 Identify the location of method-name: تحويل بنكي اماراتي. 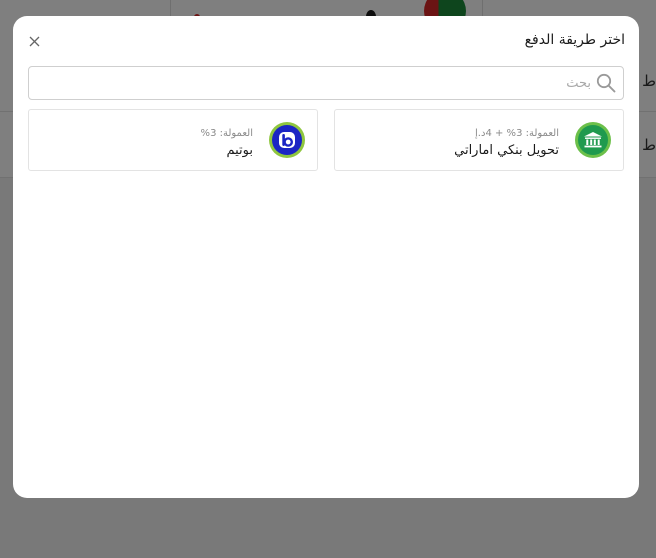
(506, 150).